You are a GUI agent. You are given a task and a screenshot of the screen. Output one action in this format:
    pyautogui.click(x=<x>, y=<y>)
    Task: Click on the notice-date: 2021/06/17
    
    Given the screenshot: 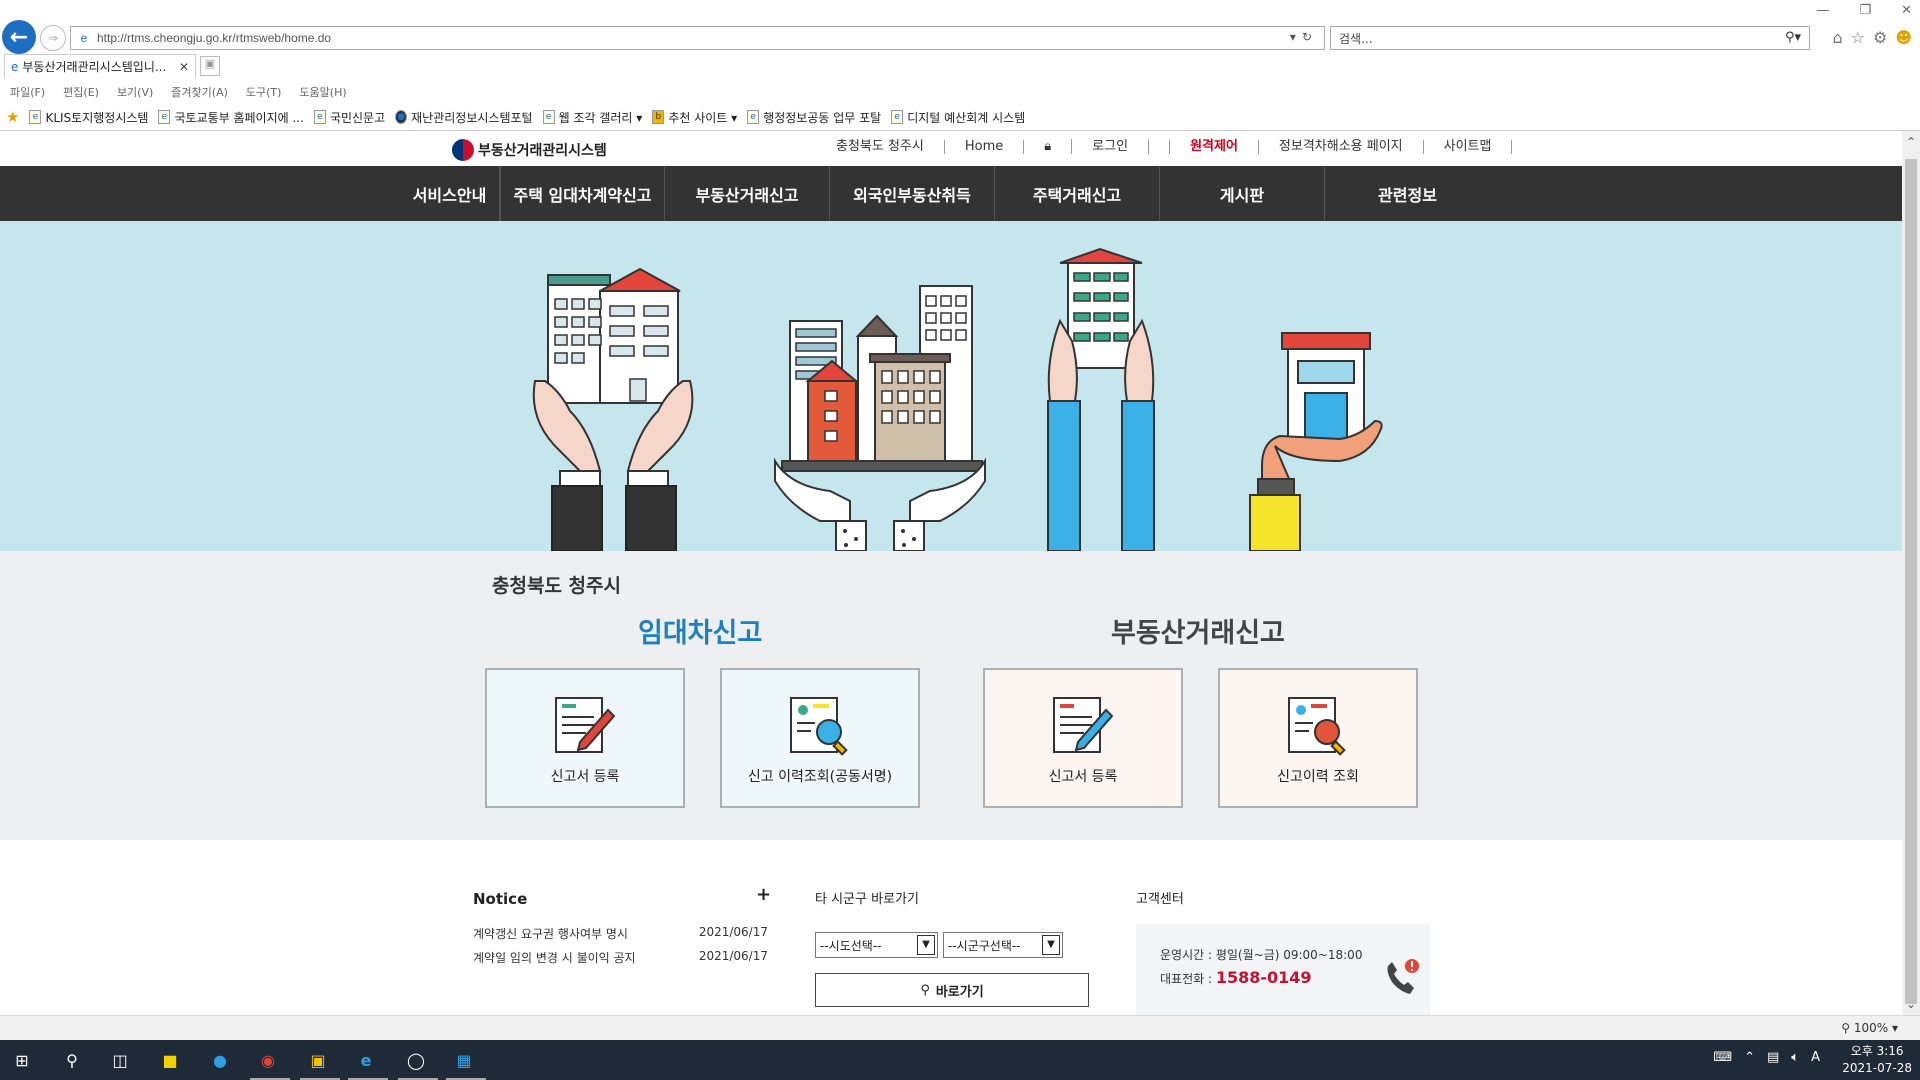 What is the action you would take?
    pyautogui.click(x=733, y=956)
    